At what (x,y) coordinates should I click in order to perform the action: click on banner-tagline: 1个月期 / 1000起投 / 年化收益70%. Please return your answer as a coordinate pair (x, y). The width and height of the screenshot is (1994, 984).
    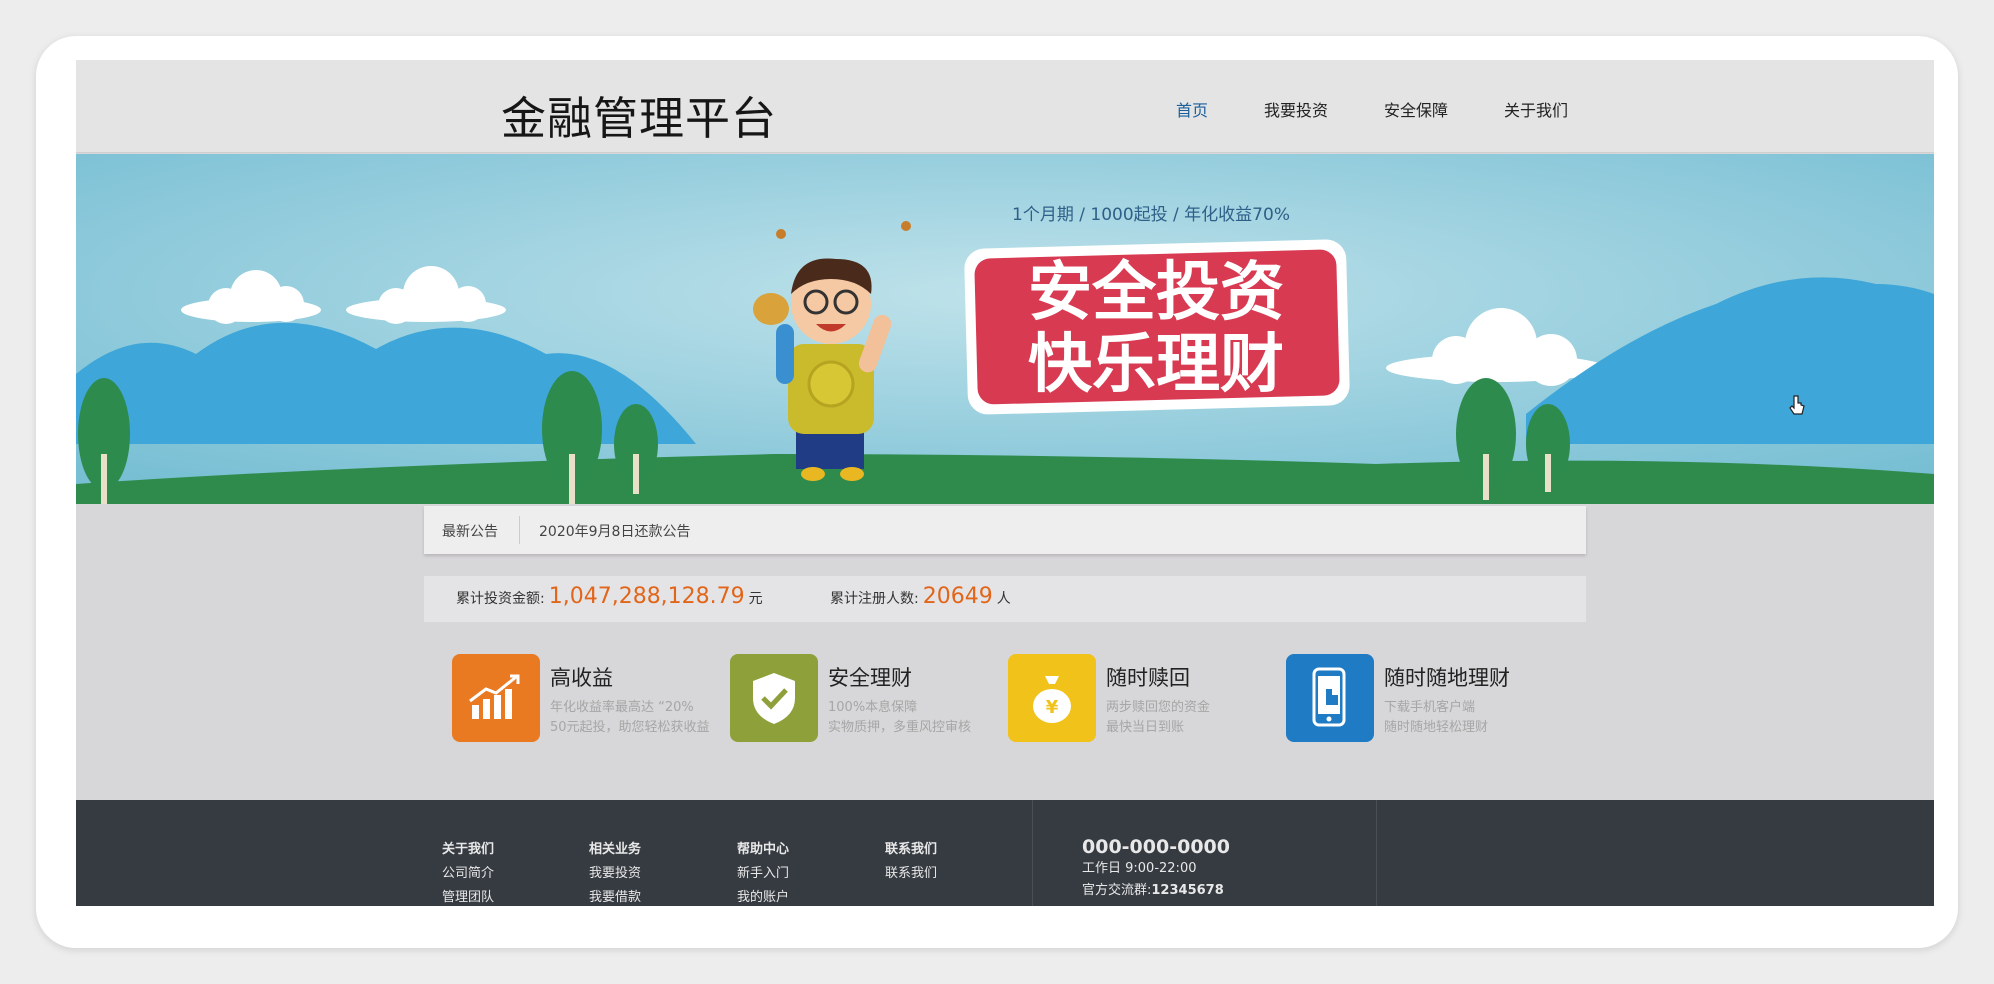
    Looking at the image, I should click on (1151, 215).